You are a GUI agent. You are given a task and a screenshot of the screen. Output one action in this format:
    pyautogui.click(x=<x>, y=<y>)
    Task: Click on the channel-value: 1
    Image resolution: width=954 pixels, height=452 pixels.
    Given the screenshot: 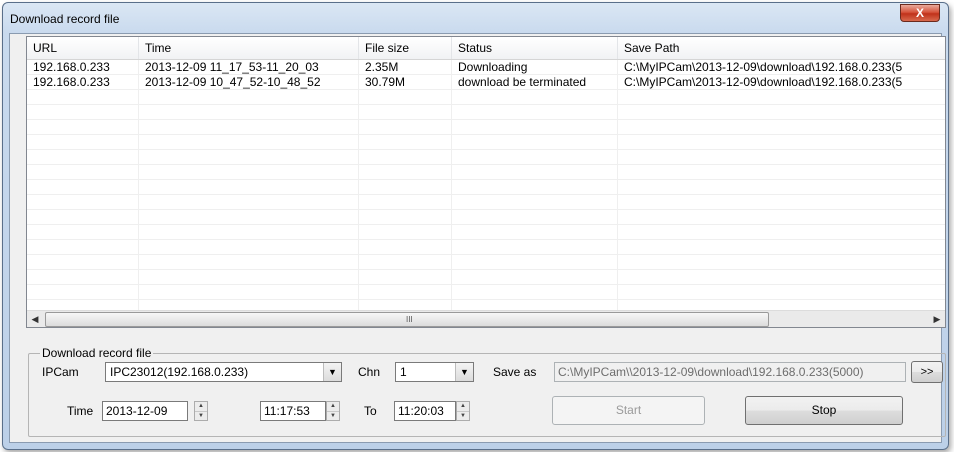 What is the action you would take?
    pyautogui.click(x=403, y=372)
    